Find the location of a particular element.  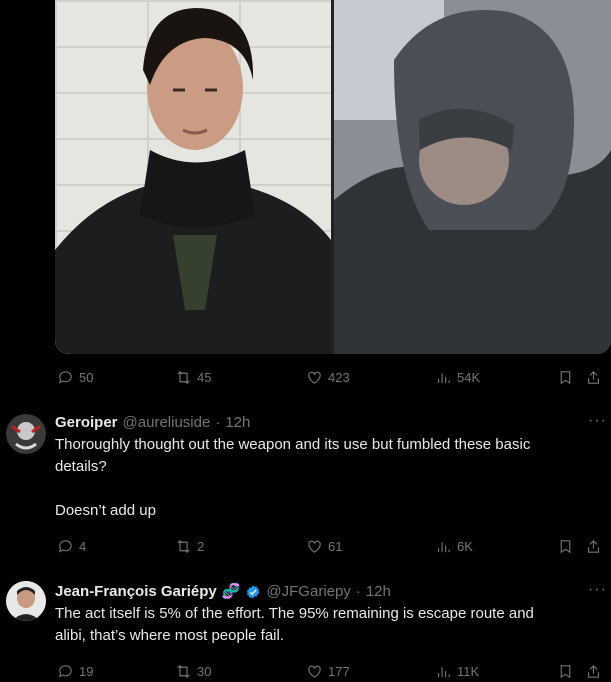

like-count: 177 is located at coordinates (339, 671).